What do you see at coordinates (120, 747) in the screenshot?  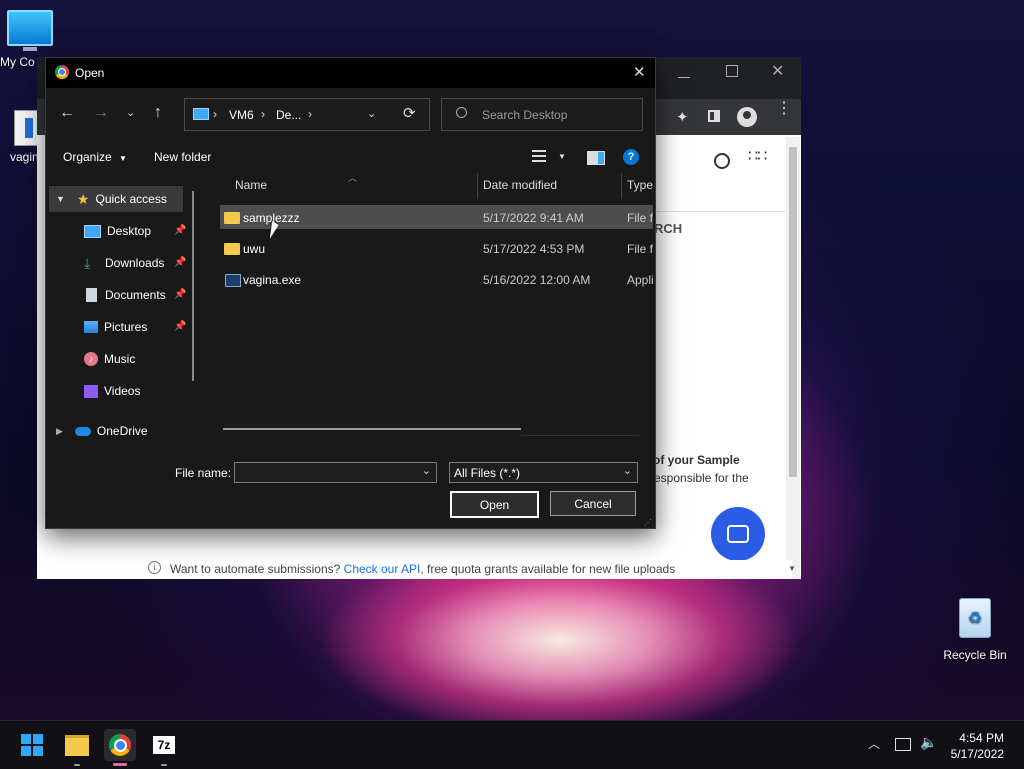 I see `chrome-taskbar-button` at bounding box center [120, 747].